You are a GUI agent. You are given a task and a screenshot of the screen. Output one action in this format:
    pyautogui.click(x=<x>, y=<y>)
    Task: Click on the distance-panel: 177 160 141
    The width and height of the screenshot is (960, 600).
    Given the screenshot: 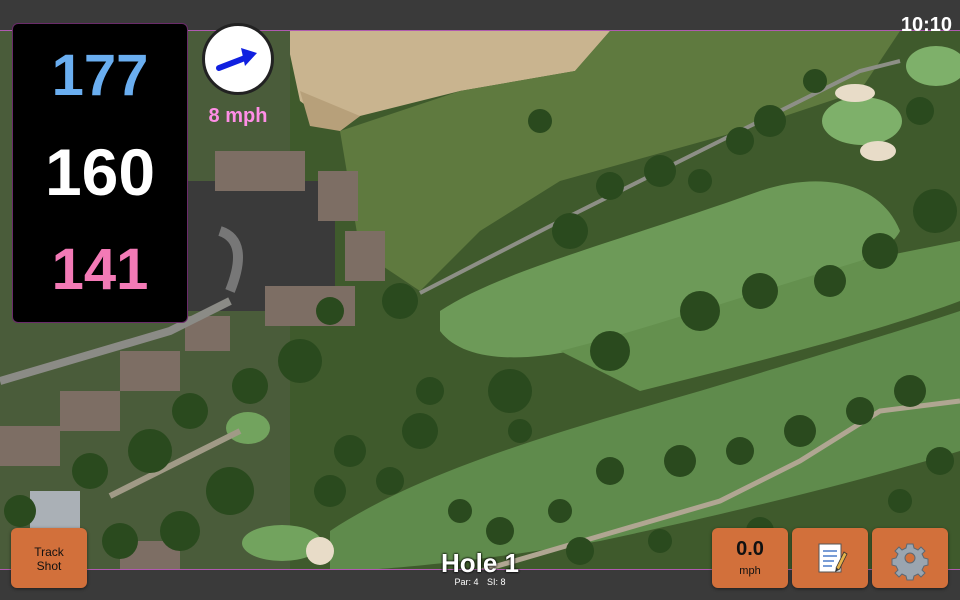 What is the action you would take?
    pyautogui.click(x=100, y=173)
    